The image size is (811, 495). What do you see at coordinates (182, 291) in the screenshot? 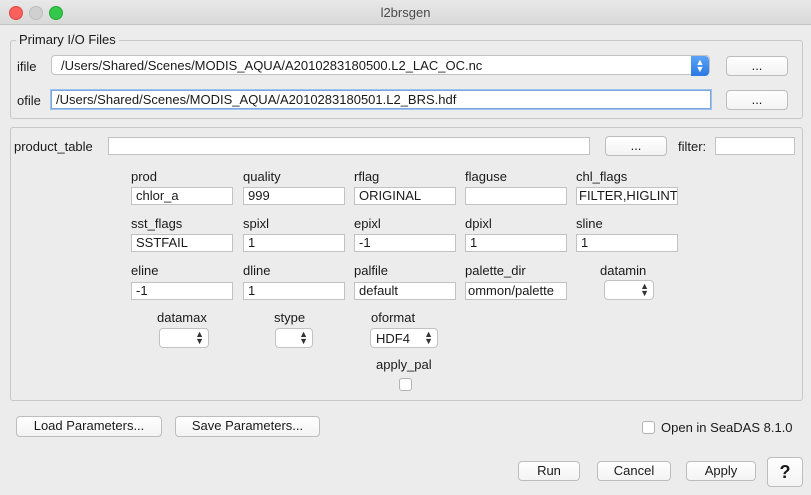
I see `eline-field: -1` at bounding box center [182, 291].